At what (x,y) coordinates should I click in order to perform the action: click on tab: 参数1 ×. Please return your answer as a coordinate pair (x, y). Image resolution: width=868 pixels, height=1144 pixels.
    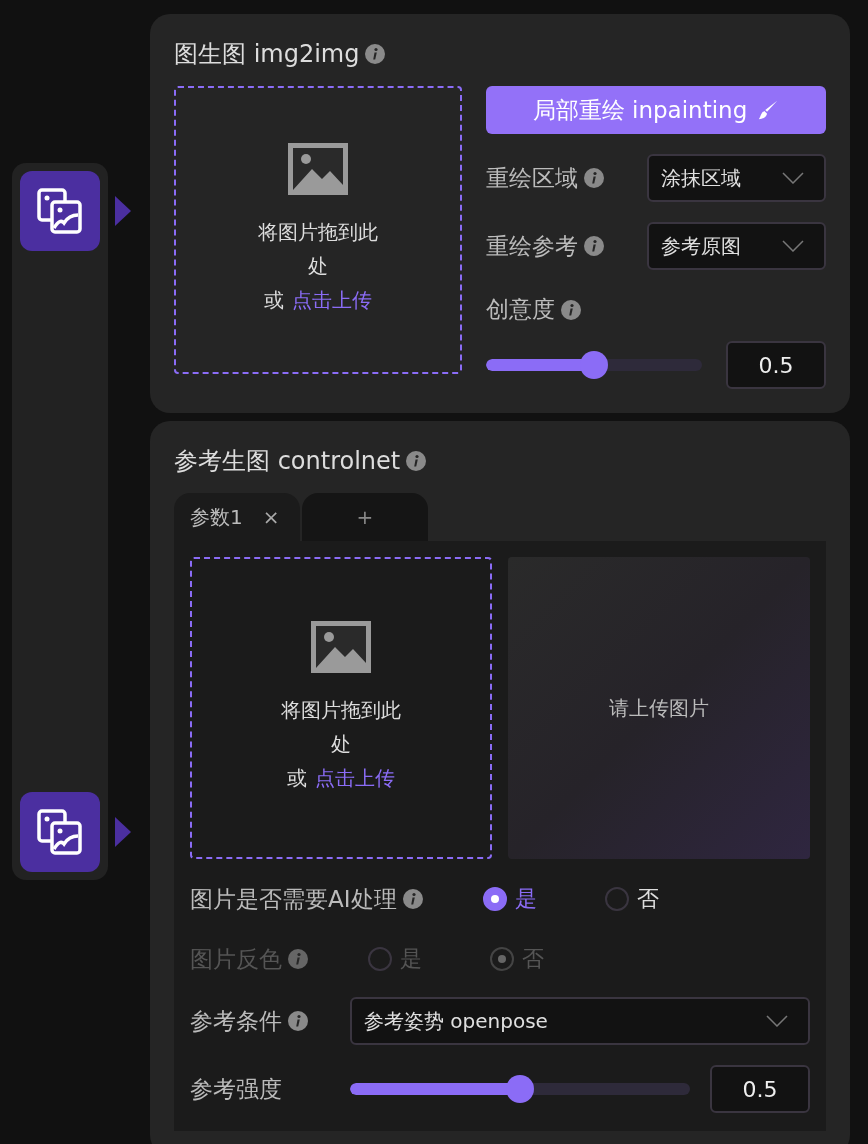
    Looking at the image, I should click on (237, 517).